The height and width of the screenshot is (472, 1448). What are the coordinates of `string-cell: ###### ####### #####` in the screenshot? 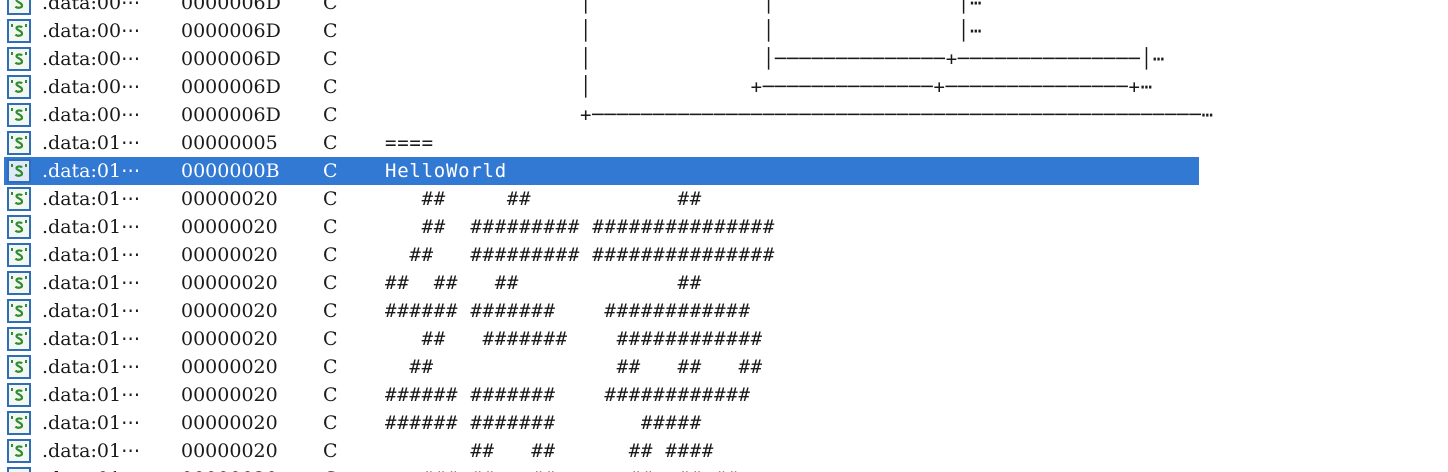 It's located at (543, 423).